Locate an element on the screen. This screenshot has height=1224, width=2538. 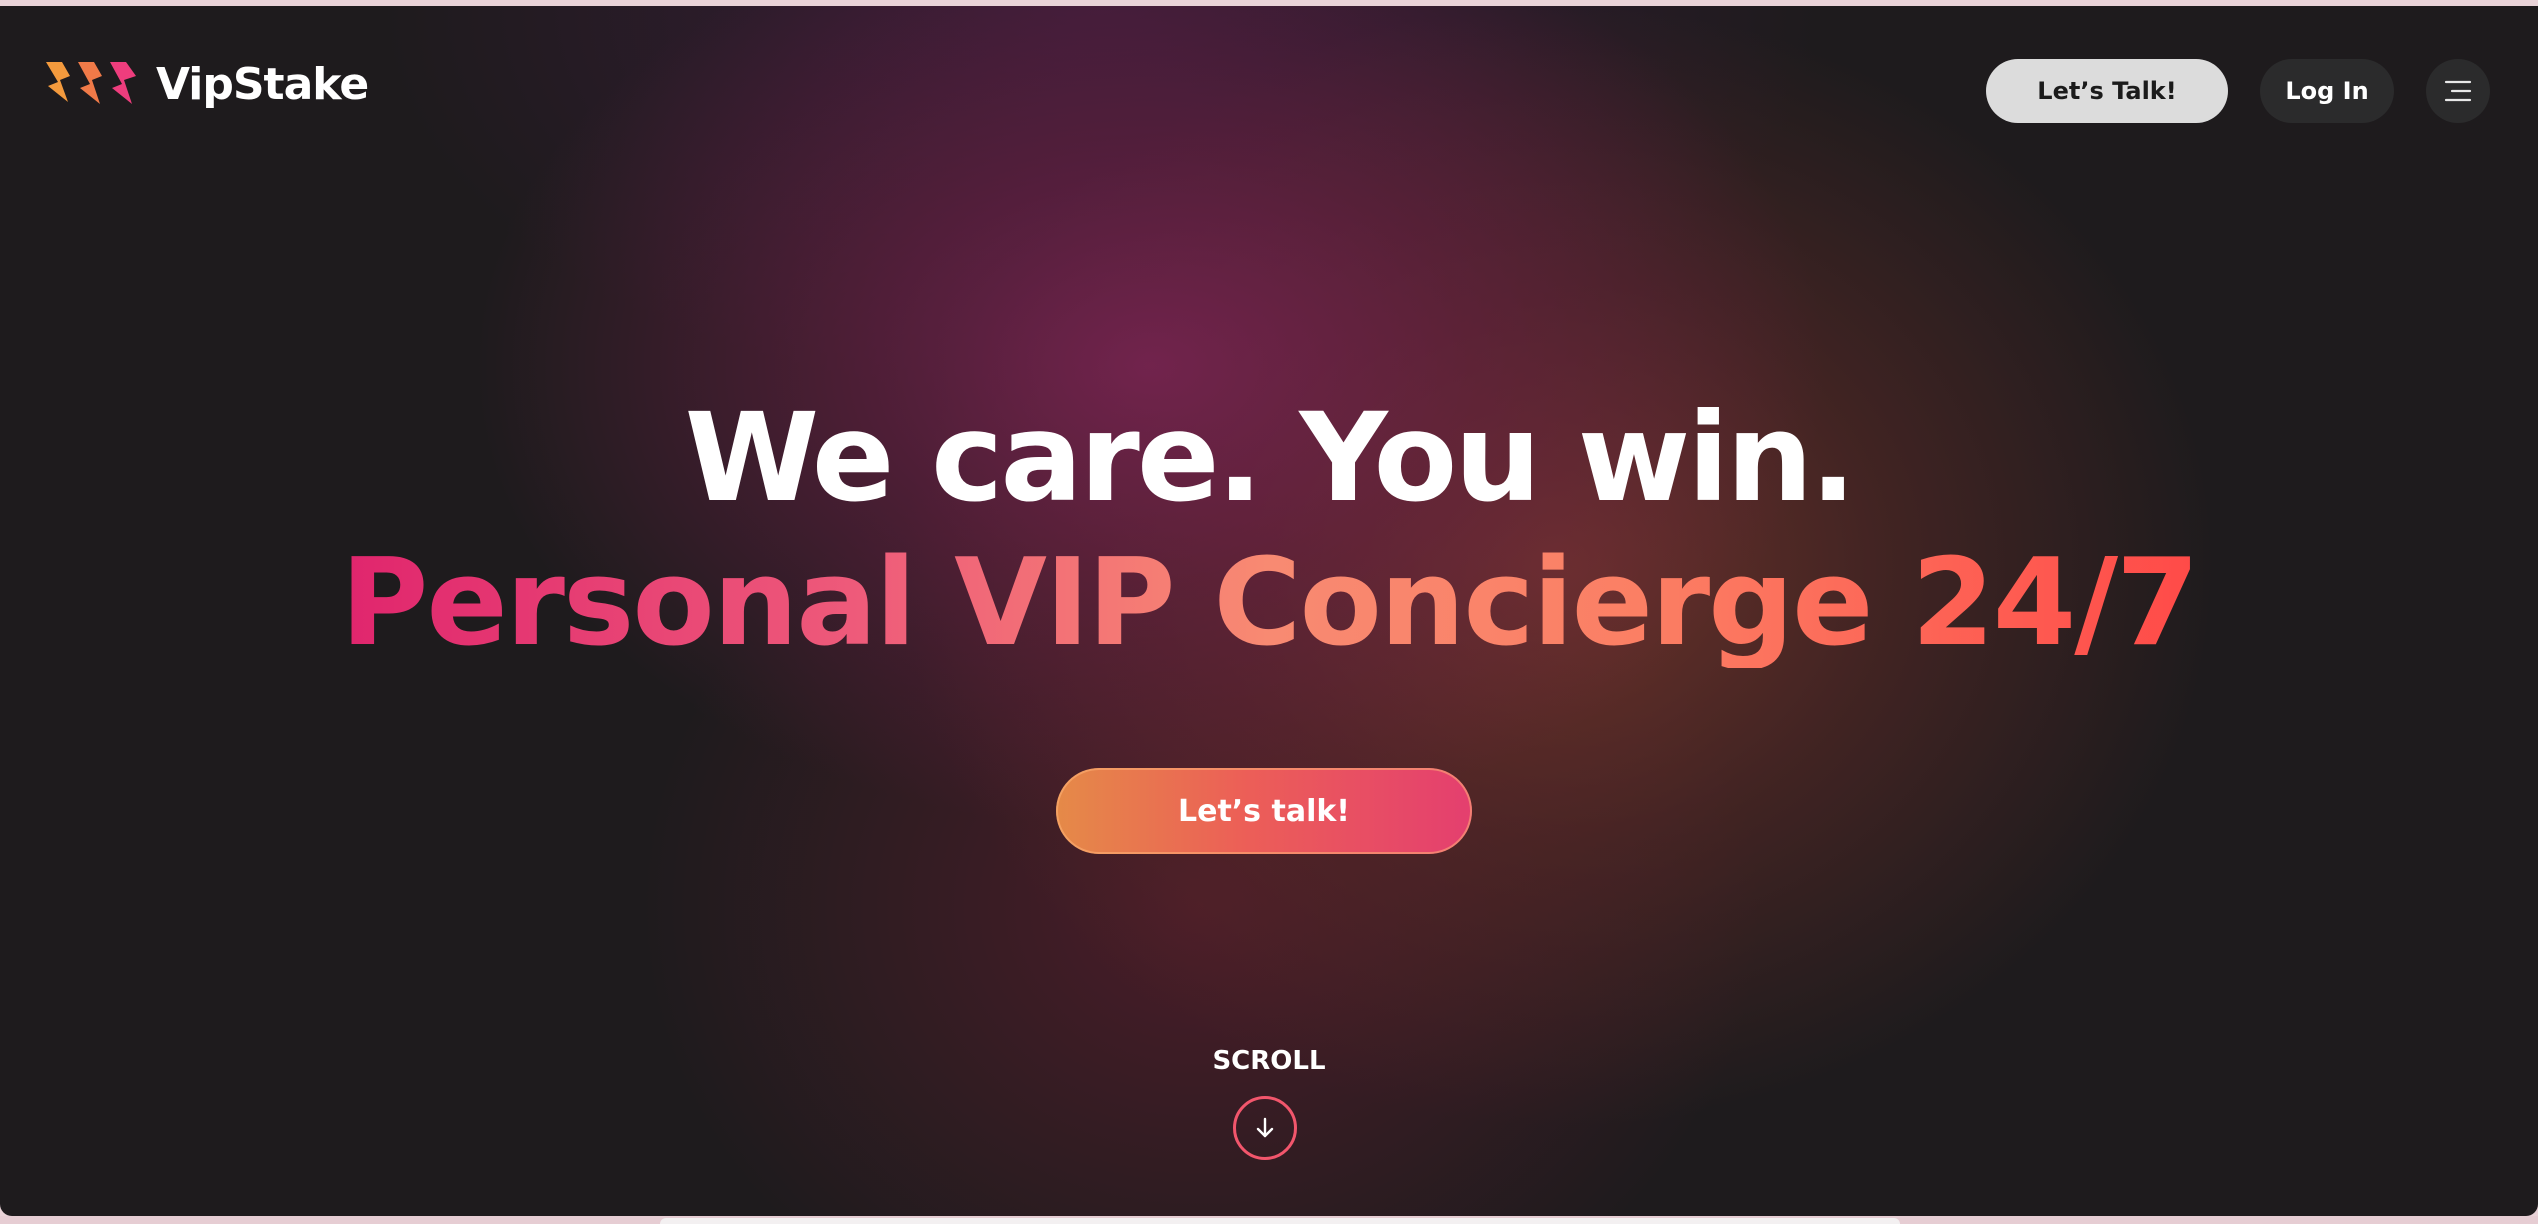
logo: VipStake is located at coordinates (204, 84).